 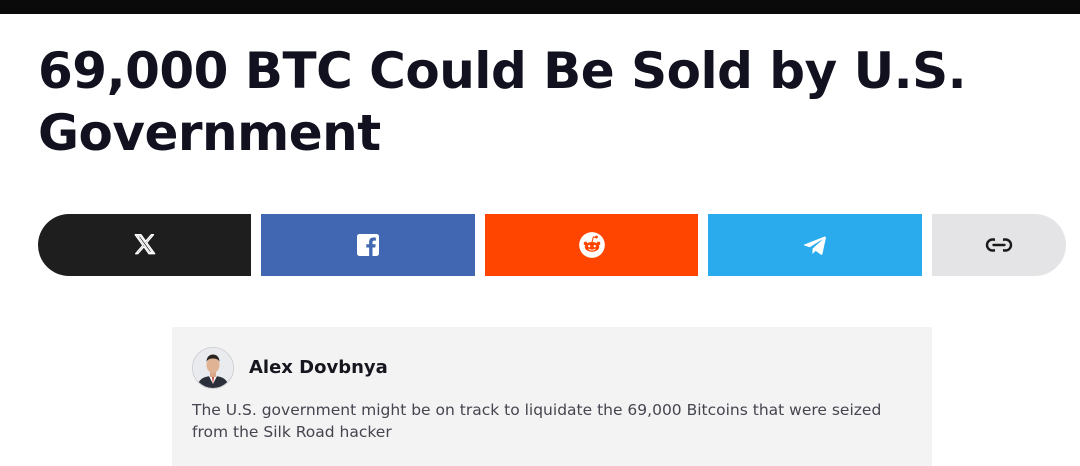 I want to click on x-logo-icon, so click(x=145, y=245).